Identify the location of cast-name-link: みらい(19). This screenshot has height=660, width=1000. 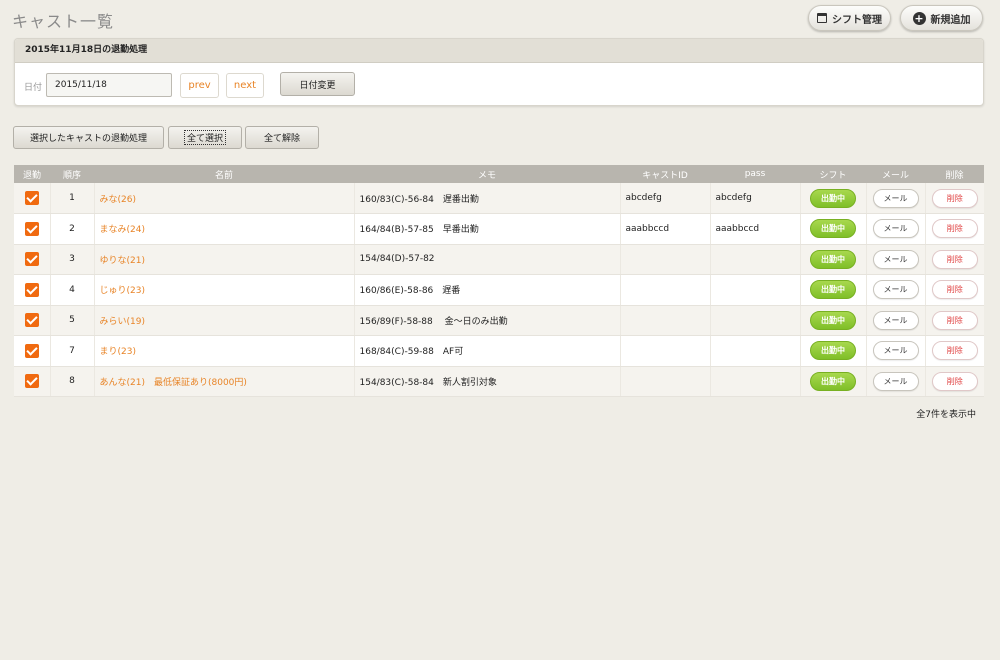
(122, 322).